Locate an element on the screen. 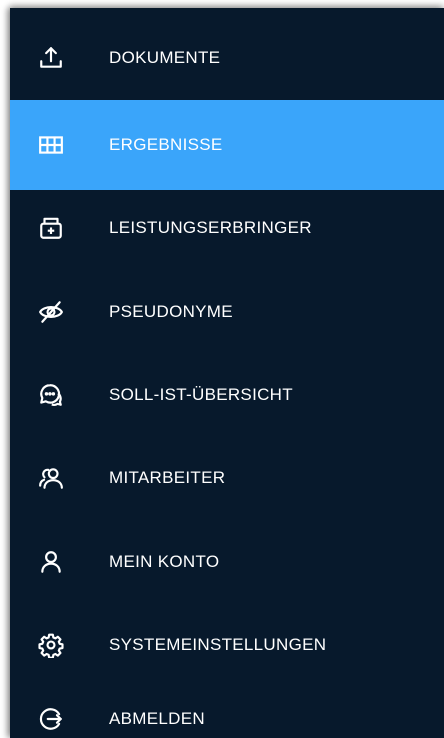 The width and height of the screenshot is (444, 738). nav-label-dokumente: DOKUMENTE is located at coordinates (165, 57).